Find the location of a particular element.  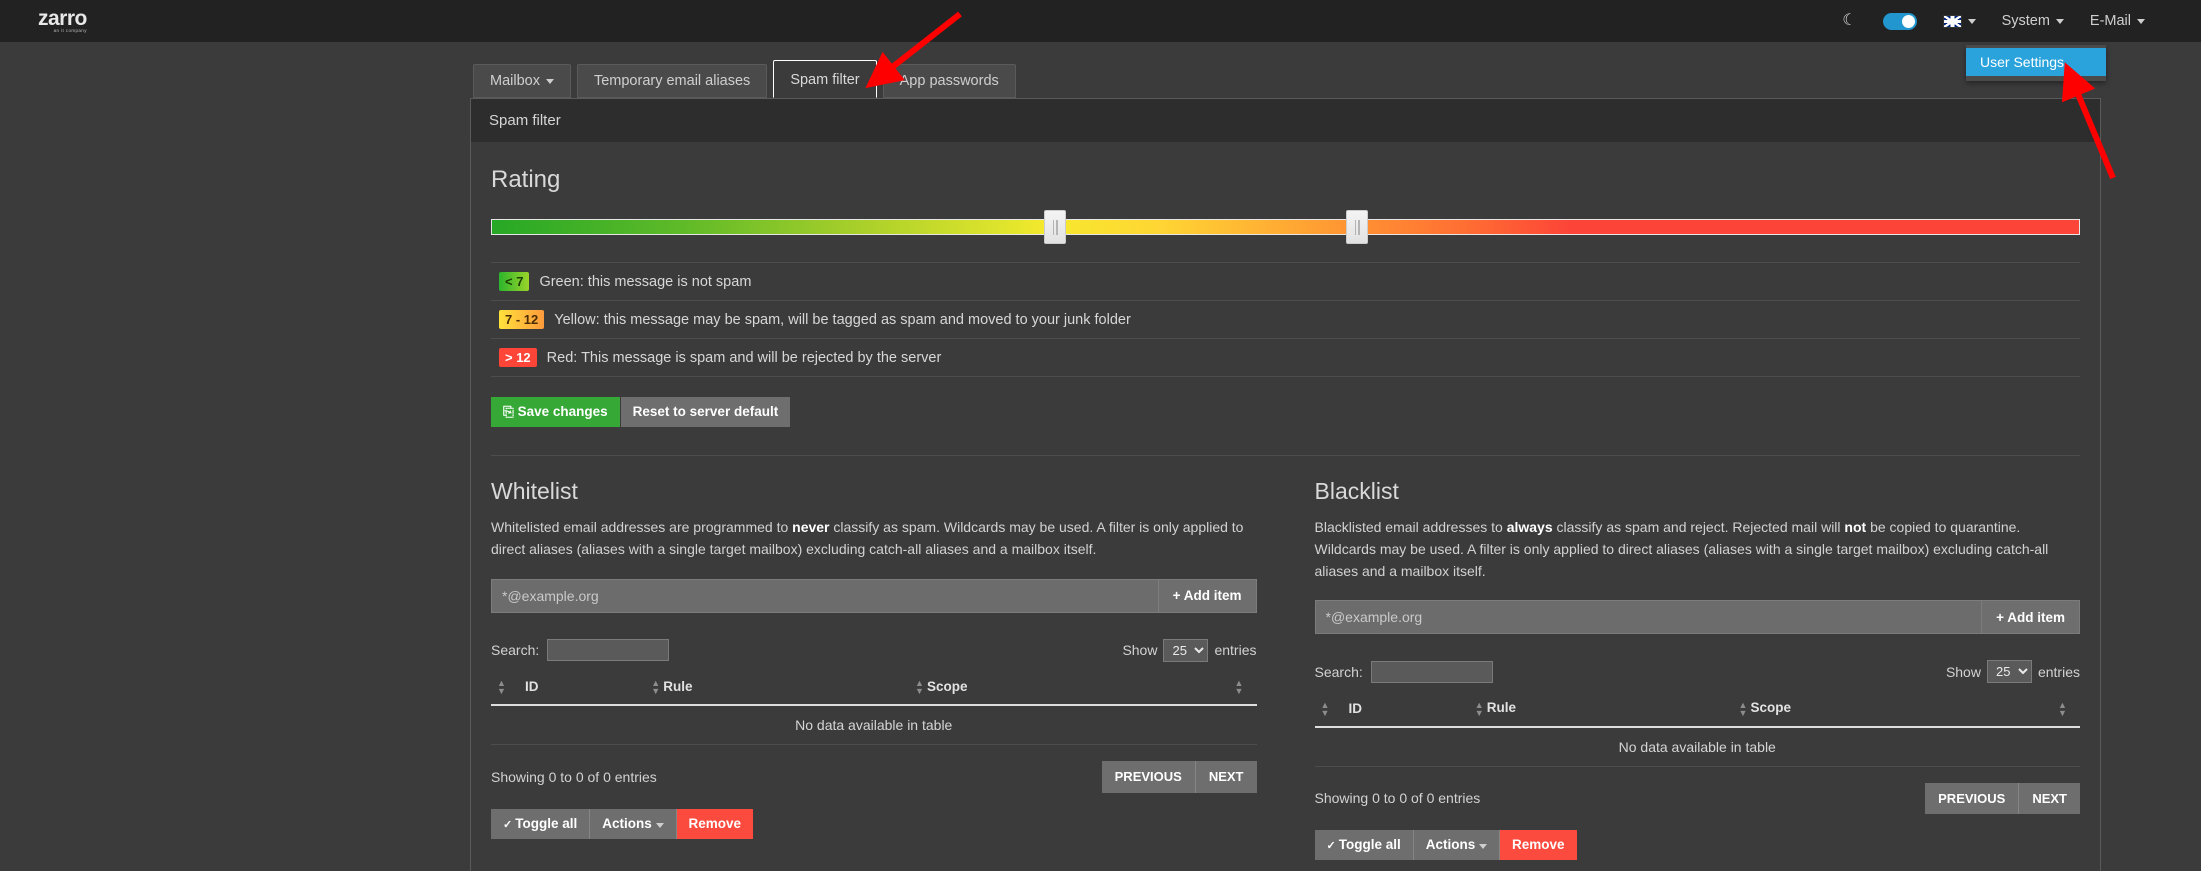

blacklist-show-label: Show is located at coordinates (1963, 671).